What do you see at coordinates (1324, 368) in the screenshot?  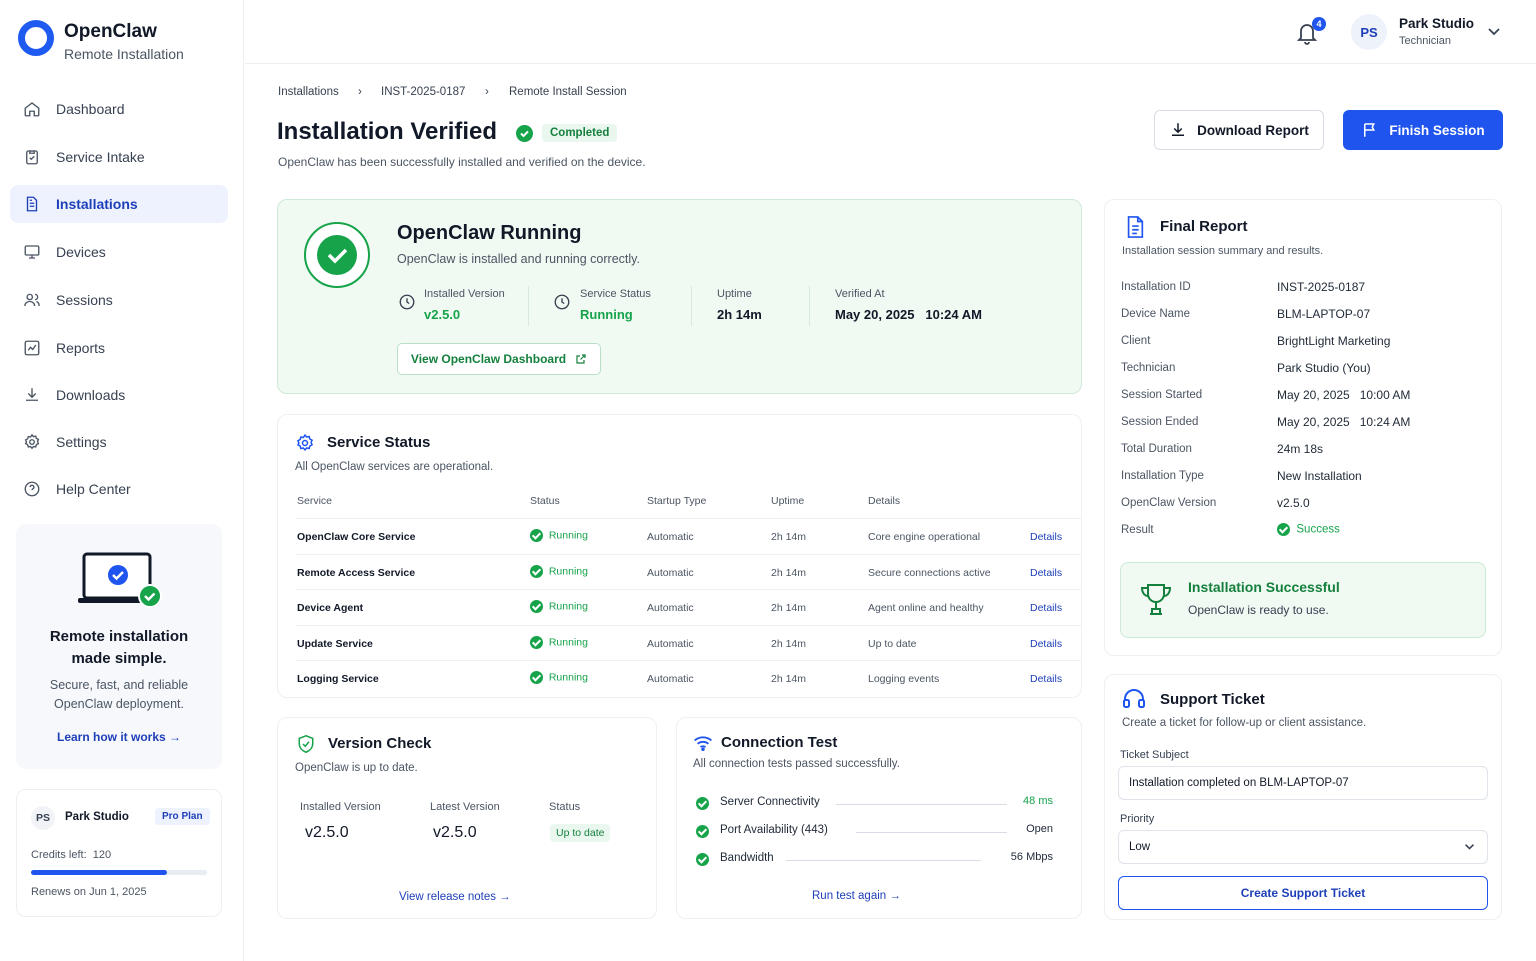 I see `report-value: Park Studio (You)` at bounding box center [1324, 368].